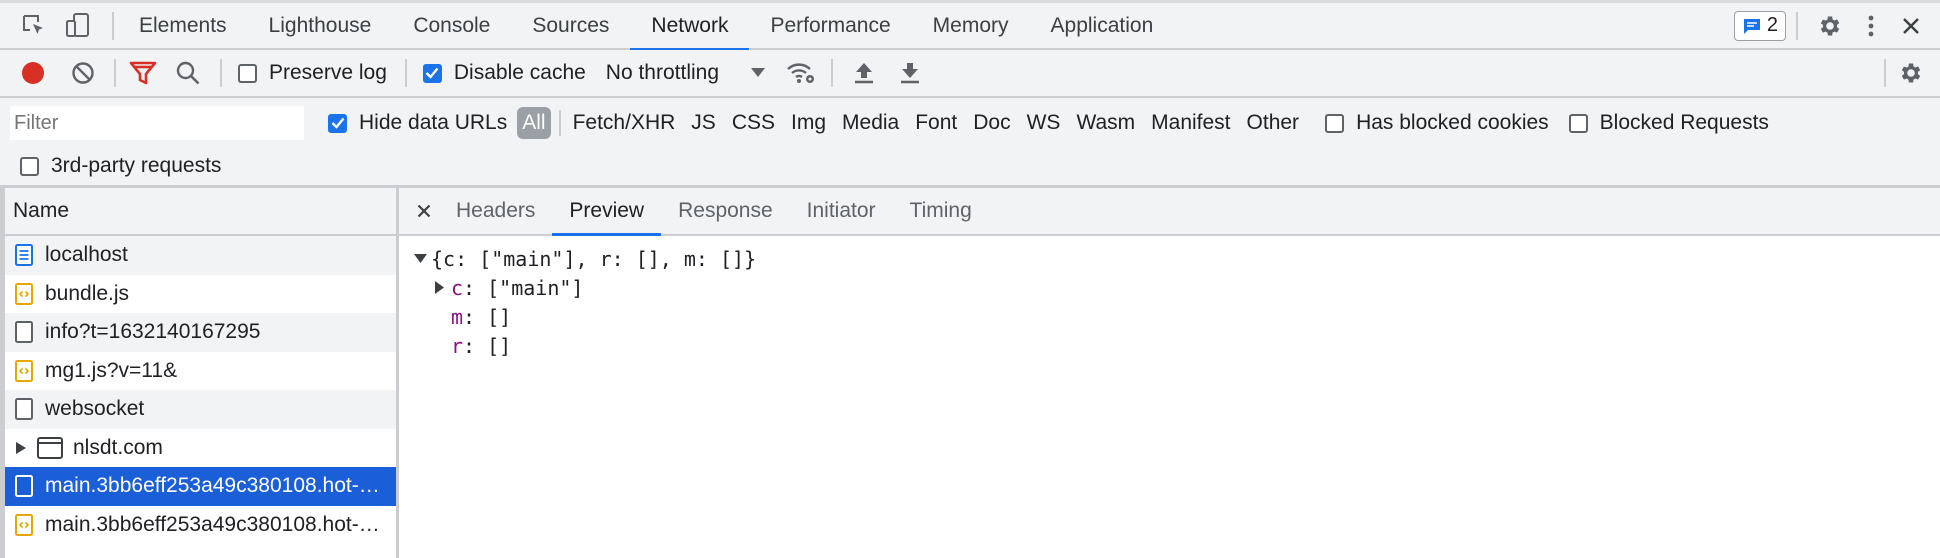 This screenshot has width=1940, height=558. What do you see at coordinates (457, 345) in the screenshot?
I see `json-key: r` at bounding box center [457, 345].